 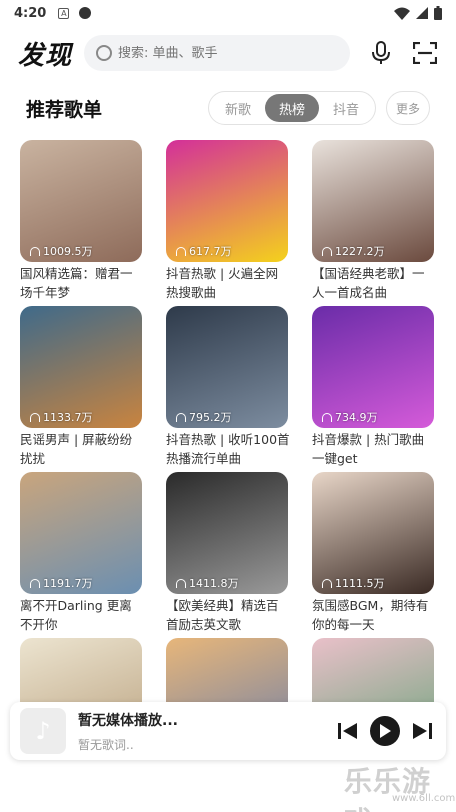 What do you see at coordinates (228, 449) in the screenshot?
I see `playlist-title: 抖音热歌 | 收听100首热播流行单曲` at bounding box center [228, 449].